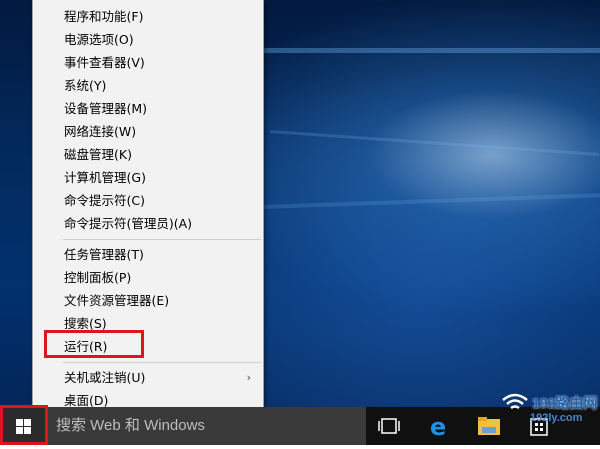 This screenshot has width=600, height=449. I want to click on menu-item-label: 控制面板(P), so click(98, 277).